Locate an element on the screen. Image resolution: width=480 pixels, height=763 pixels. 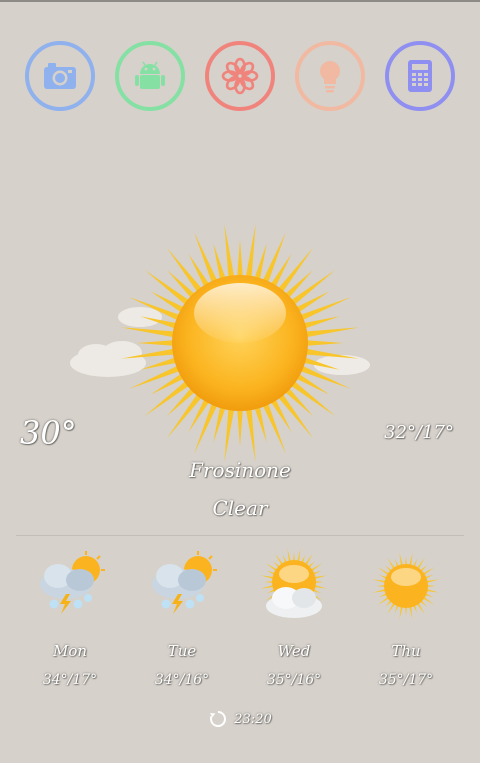
camera-icon is located at coordinates (60, 76).